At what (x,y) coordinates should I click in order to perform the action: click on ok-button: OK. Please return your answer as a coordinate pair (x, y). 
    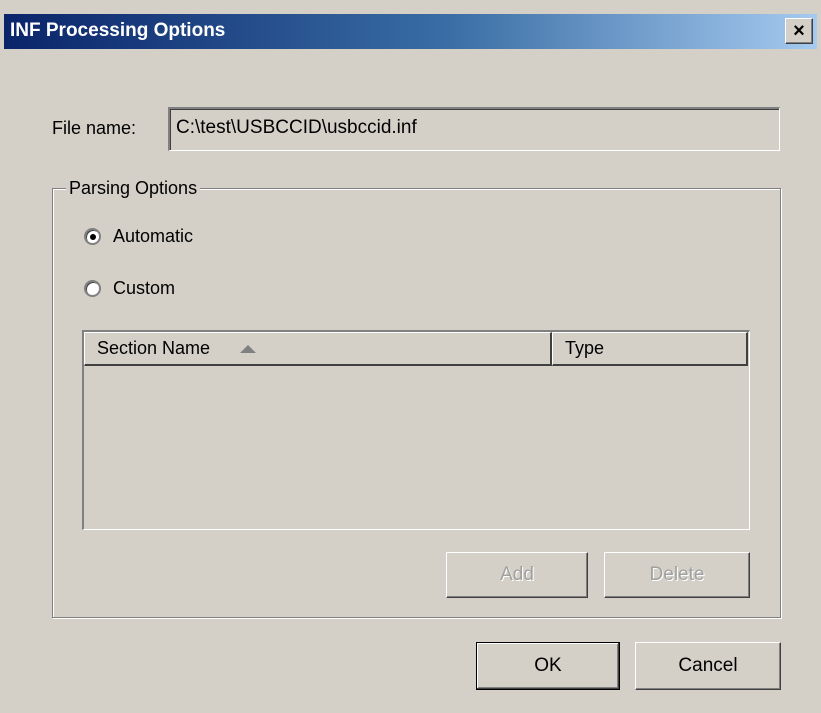
    Looking at the image, I should click on (548, 666).